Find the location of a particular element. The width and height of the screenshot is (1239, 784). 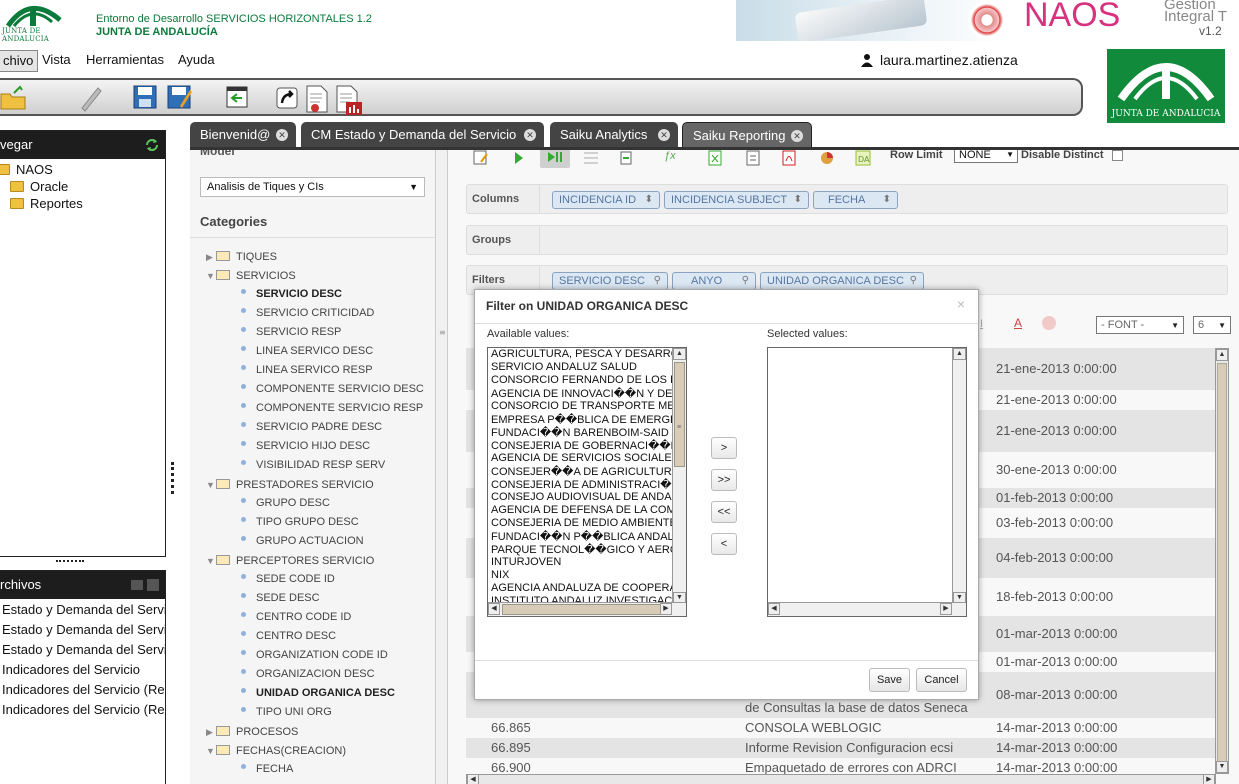

close-icon: × is located at coordinates (961, 304).